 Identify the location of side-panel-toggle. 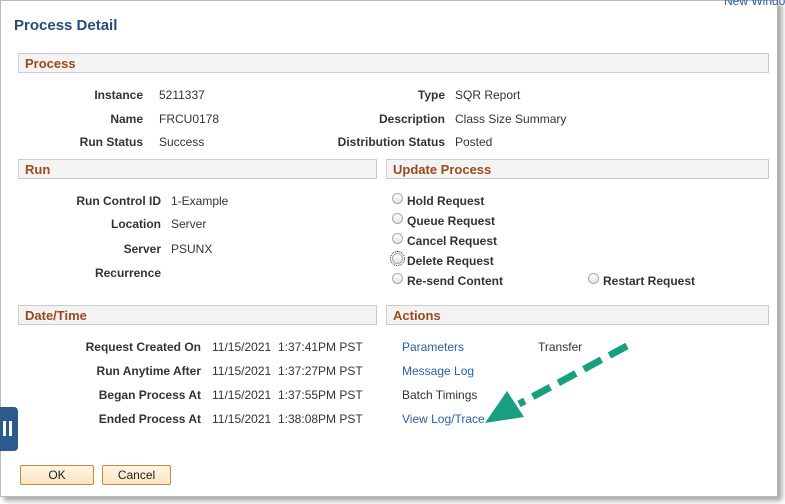
(9, 429).